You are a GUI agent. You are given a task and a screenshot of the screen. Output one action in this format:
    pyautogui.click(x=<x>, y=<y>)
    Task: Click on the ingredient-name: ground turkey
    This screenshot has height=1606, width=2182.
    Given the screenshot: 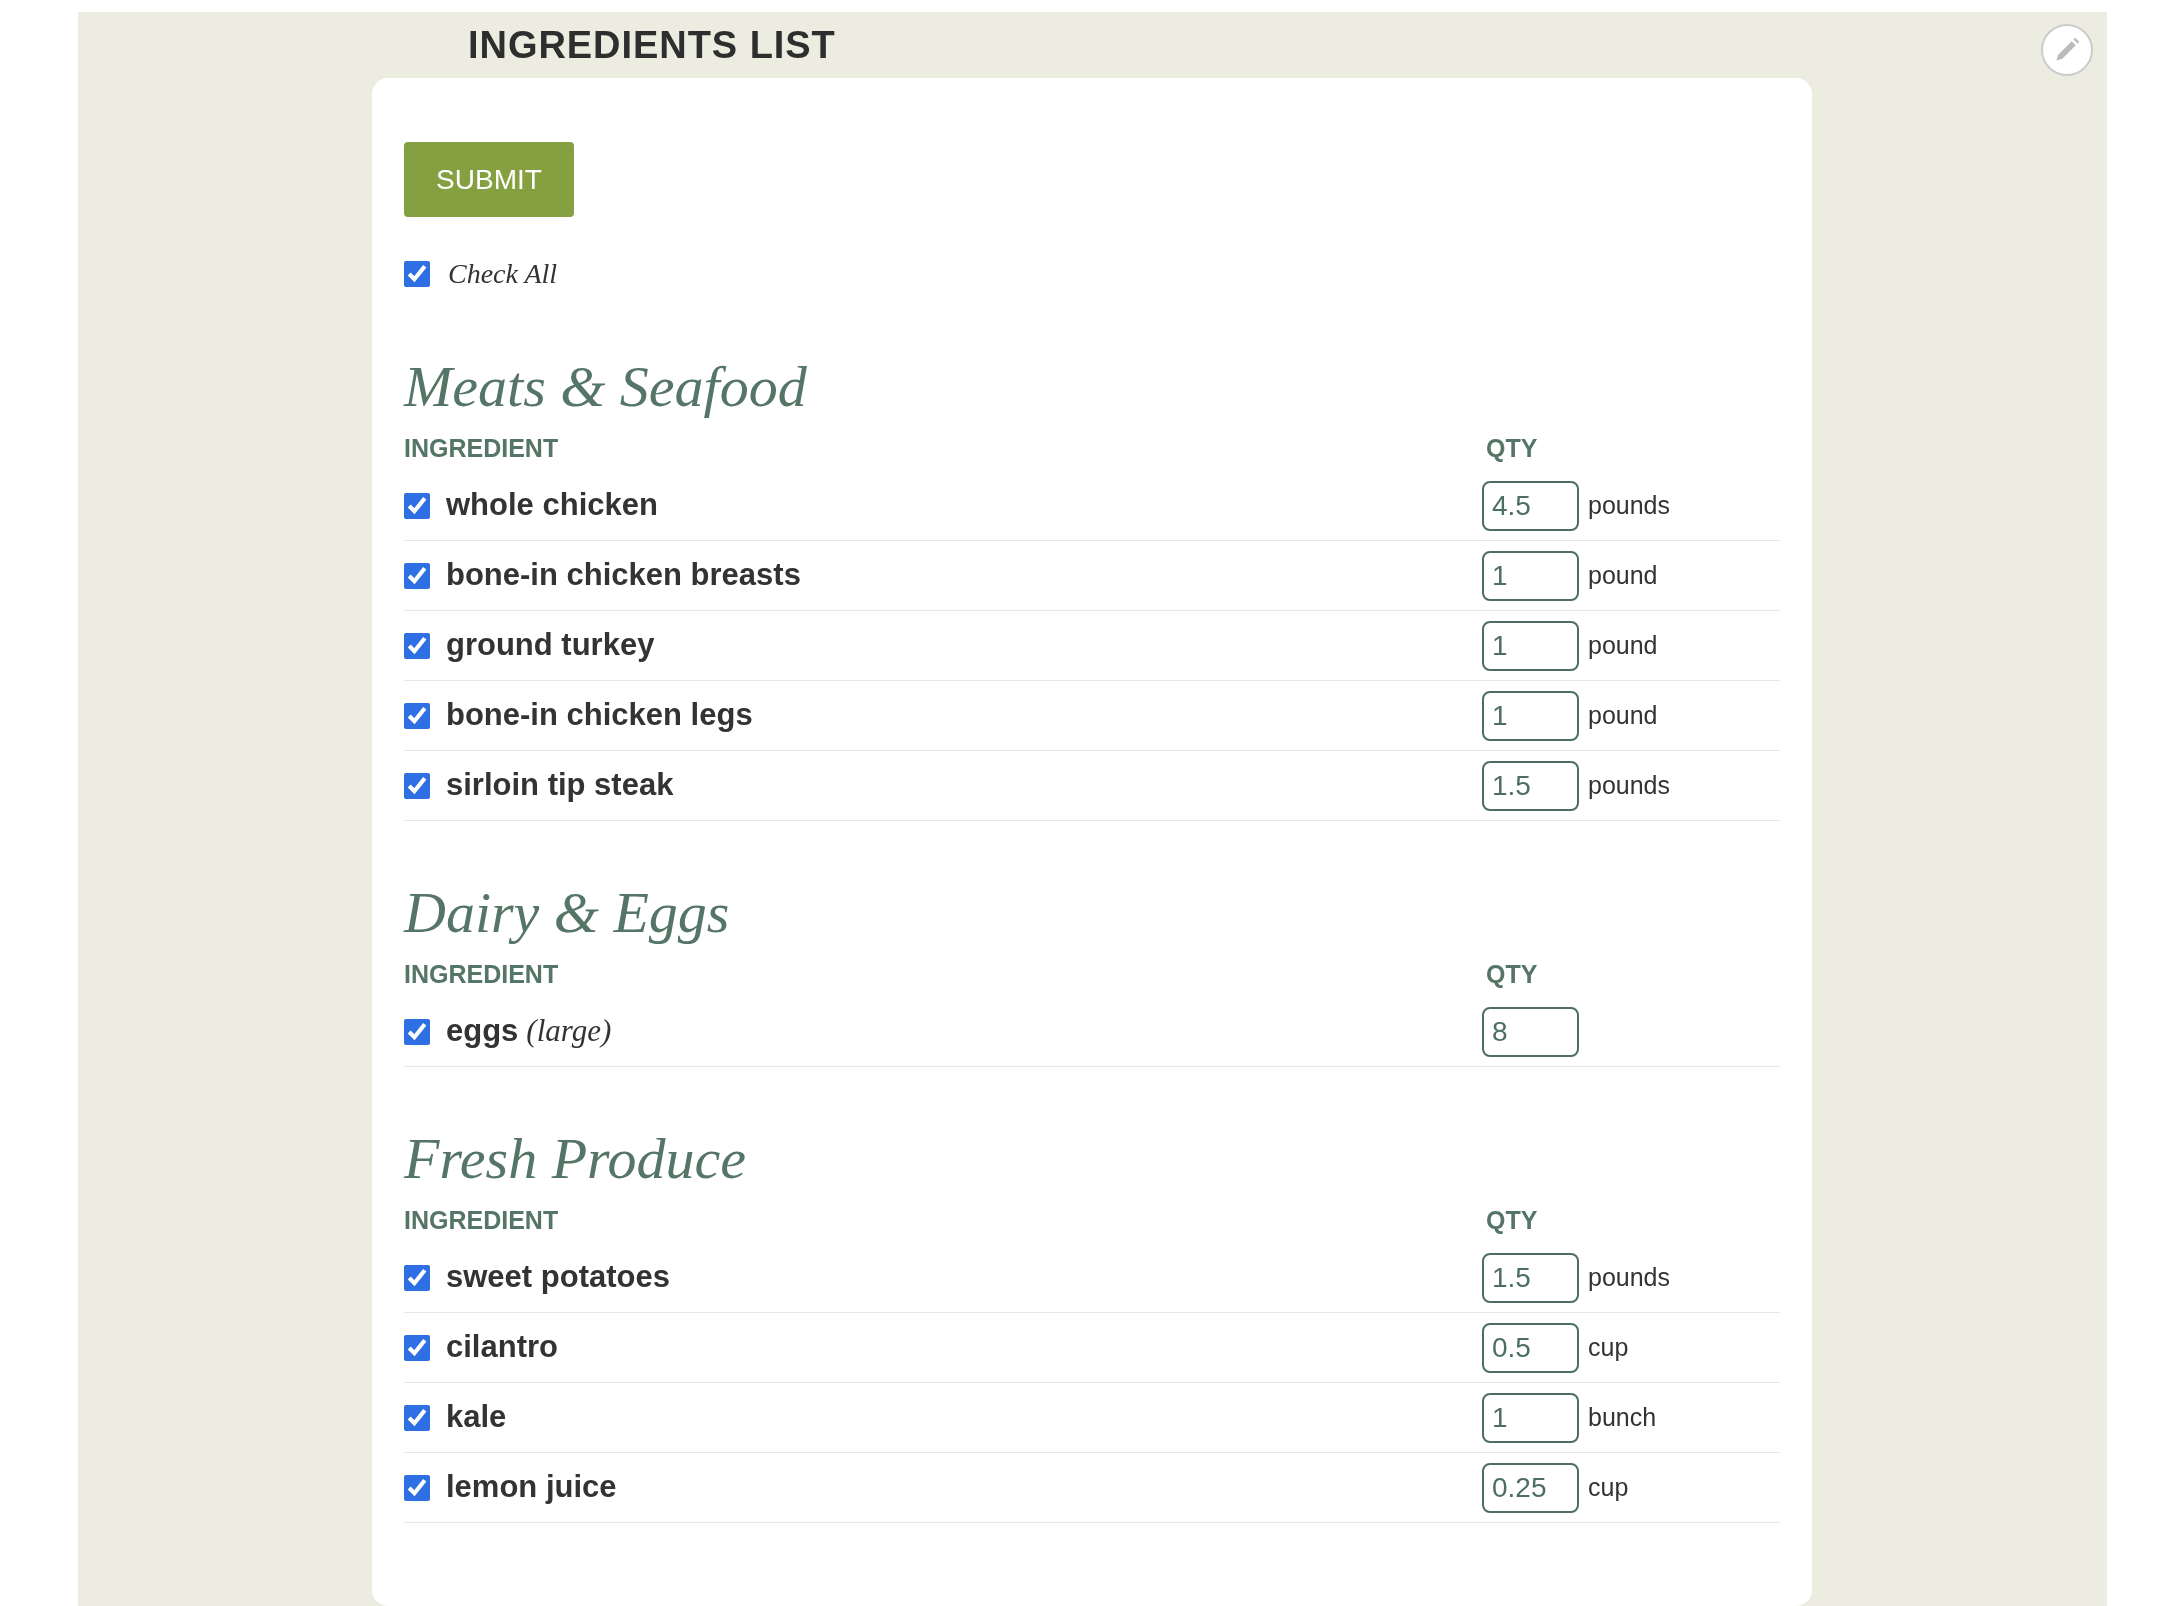 What is the action you would take?
    pyautogui.click(x=550, y=645)
    